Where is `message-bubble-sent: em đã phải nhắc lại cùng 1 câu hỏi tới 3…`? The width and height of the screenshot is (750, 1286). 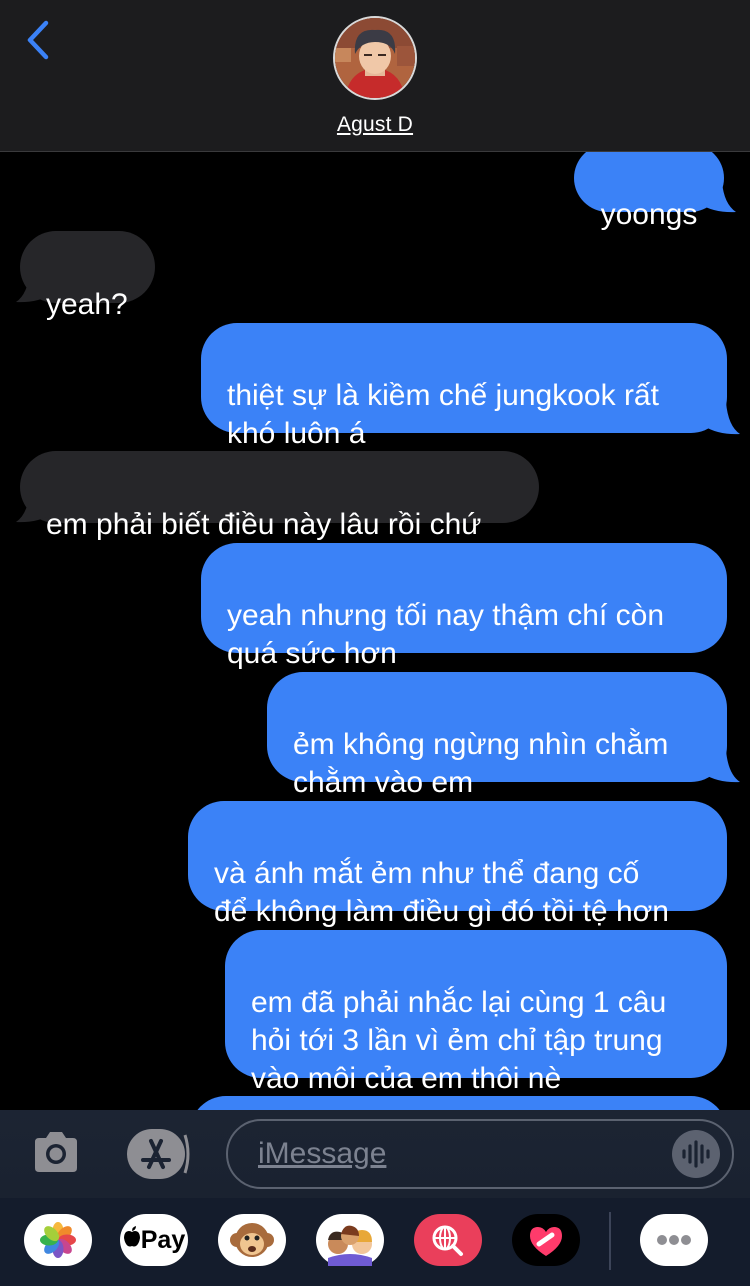
message-bubble-sent: em đã phải nhắc lại cùng 1 câu hỏi tới 3… is located at coordinates (476, 1012).